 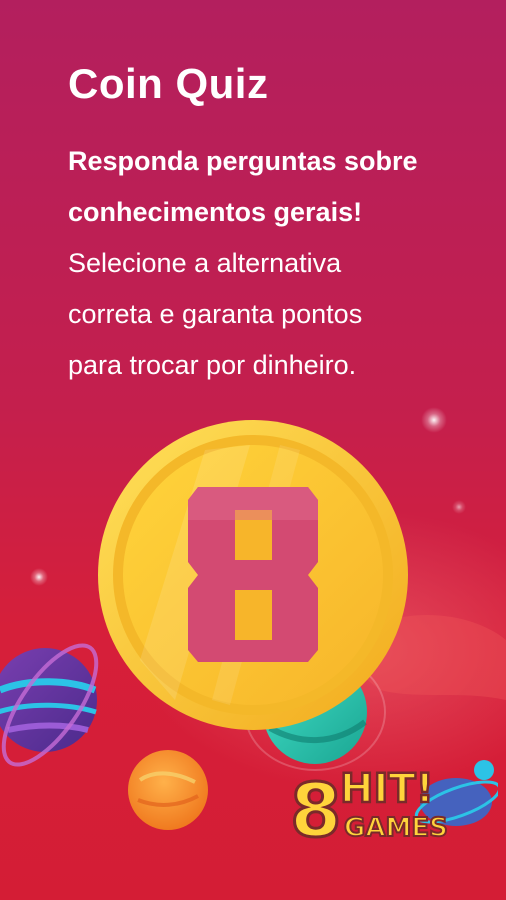 What do you see at coordinates (168, 790) in the screenshot?
I see `orange-planet-icon` at bounding box center [168, 790].